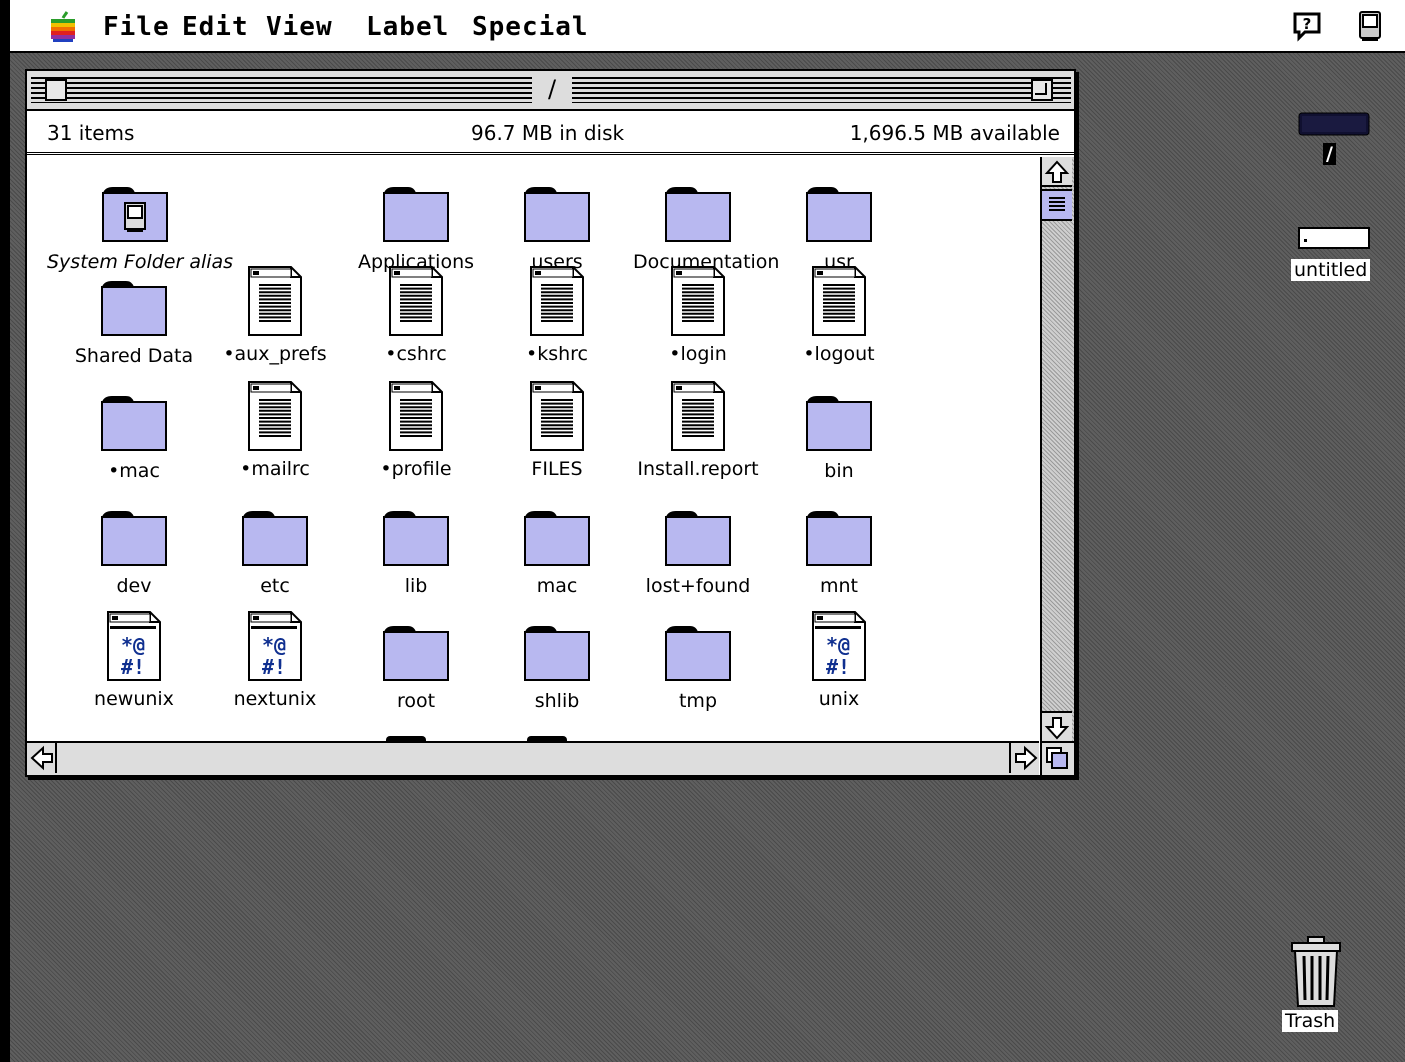 This screenshot has height=1062, width=1405. I want to click on file-item-label: •login, so click(698, 354).